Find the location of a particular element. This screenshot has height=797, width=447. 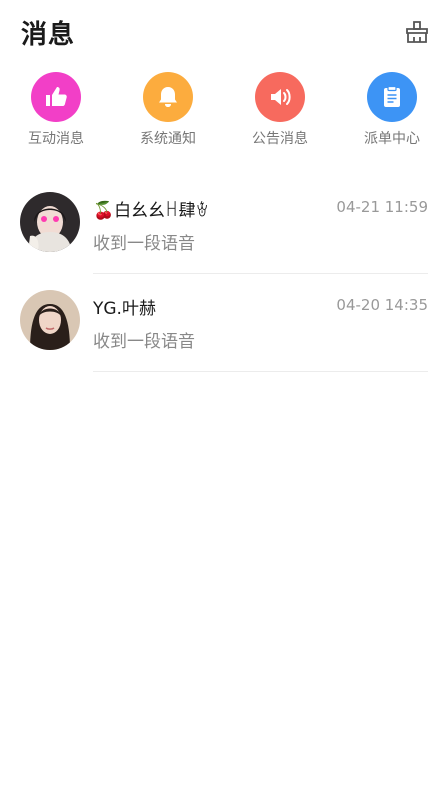

category-label: 系统通知 is located at coordinates (168, 139).